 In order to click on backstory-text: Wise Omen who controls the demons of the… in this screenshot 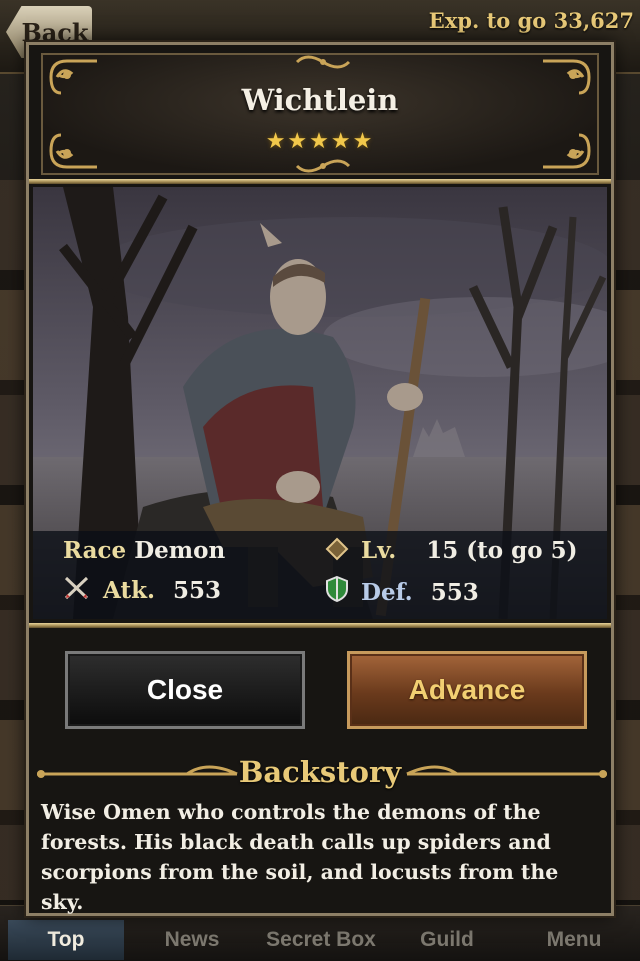, I will do `click(300, 857)`.